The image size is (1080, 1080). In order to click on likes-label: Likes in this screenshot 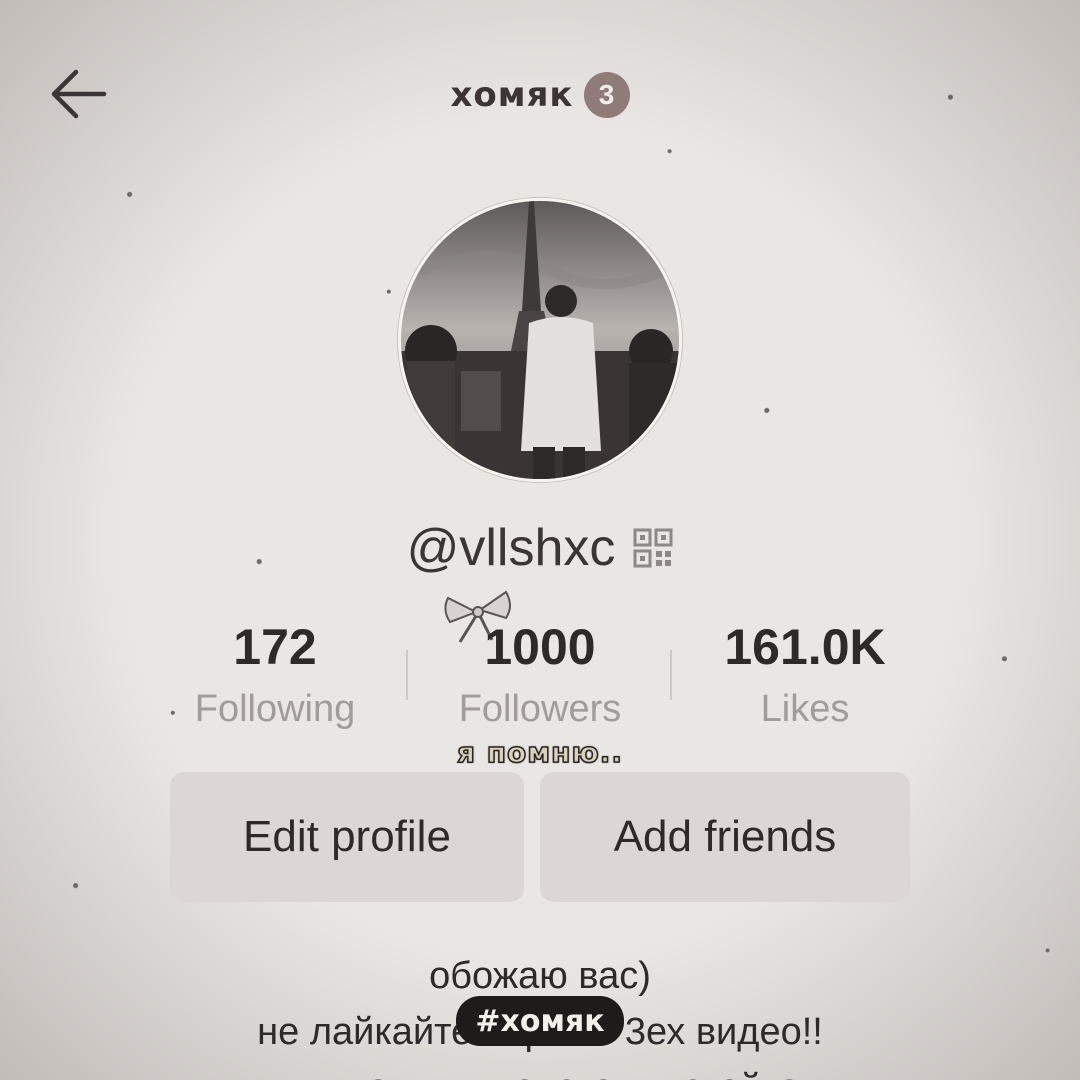, I will do `click(805, 709)`.